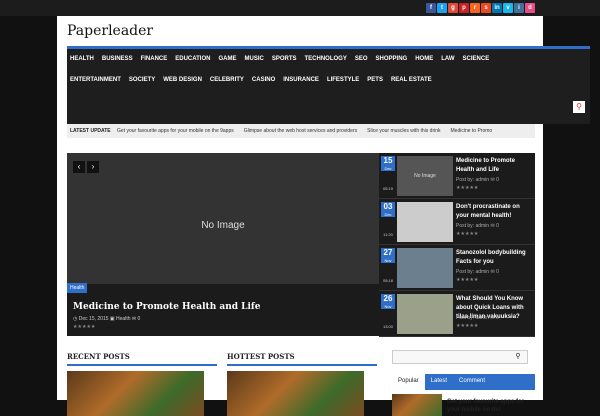 The image size is (600, 416). I want to click on nav-item-pets: PETS, so click(375, 80).